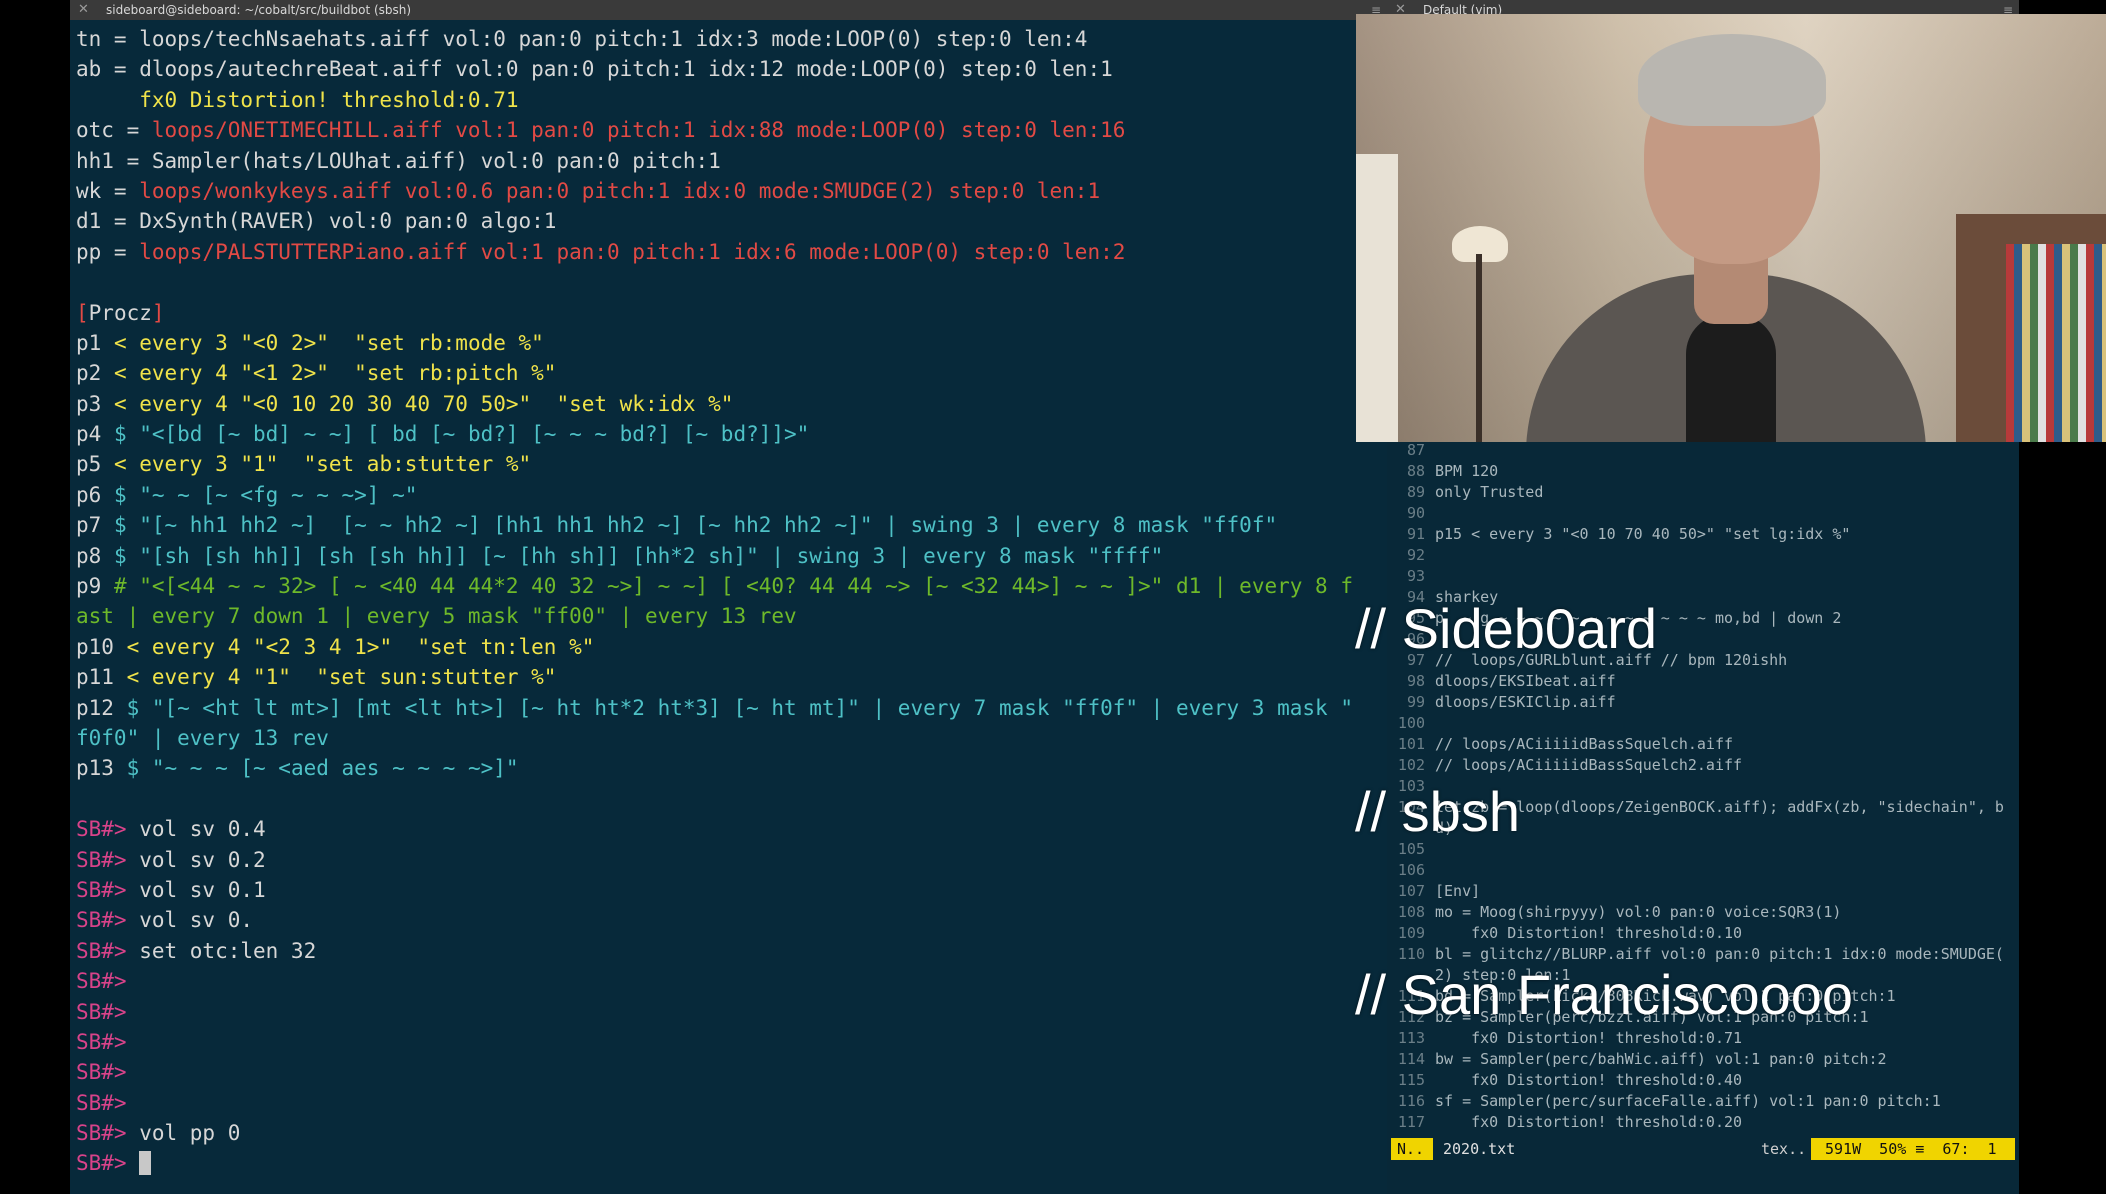 The image size is (2106, 1194). I want to click on vim-filename: 2020.txt, so click(1479, 1149).